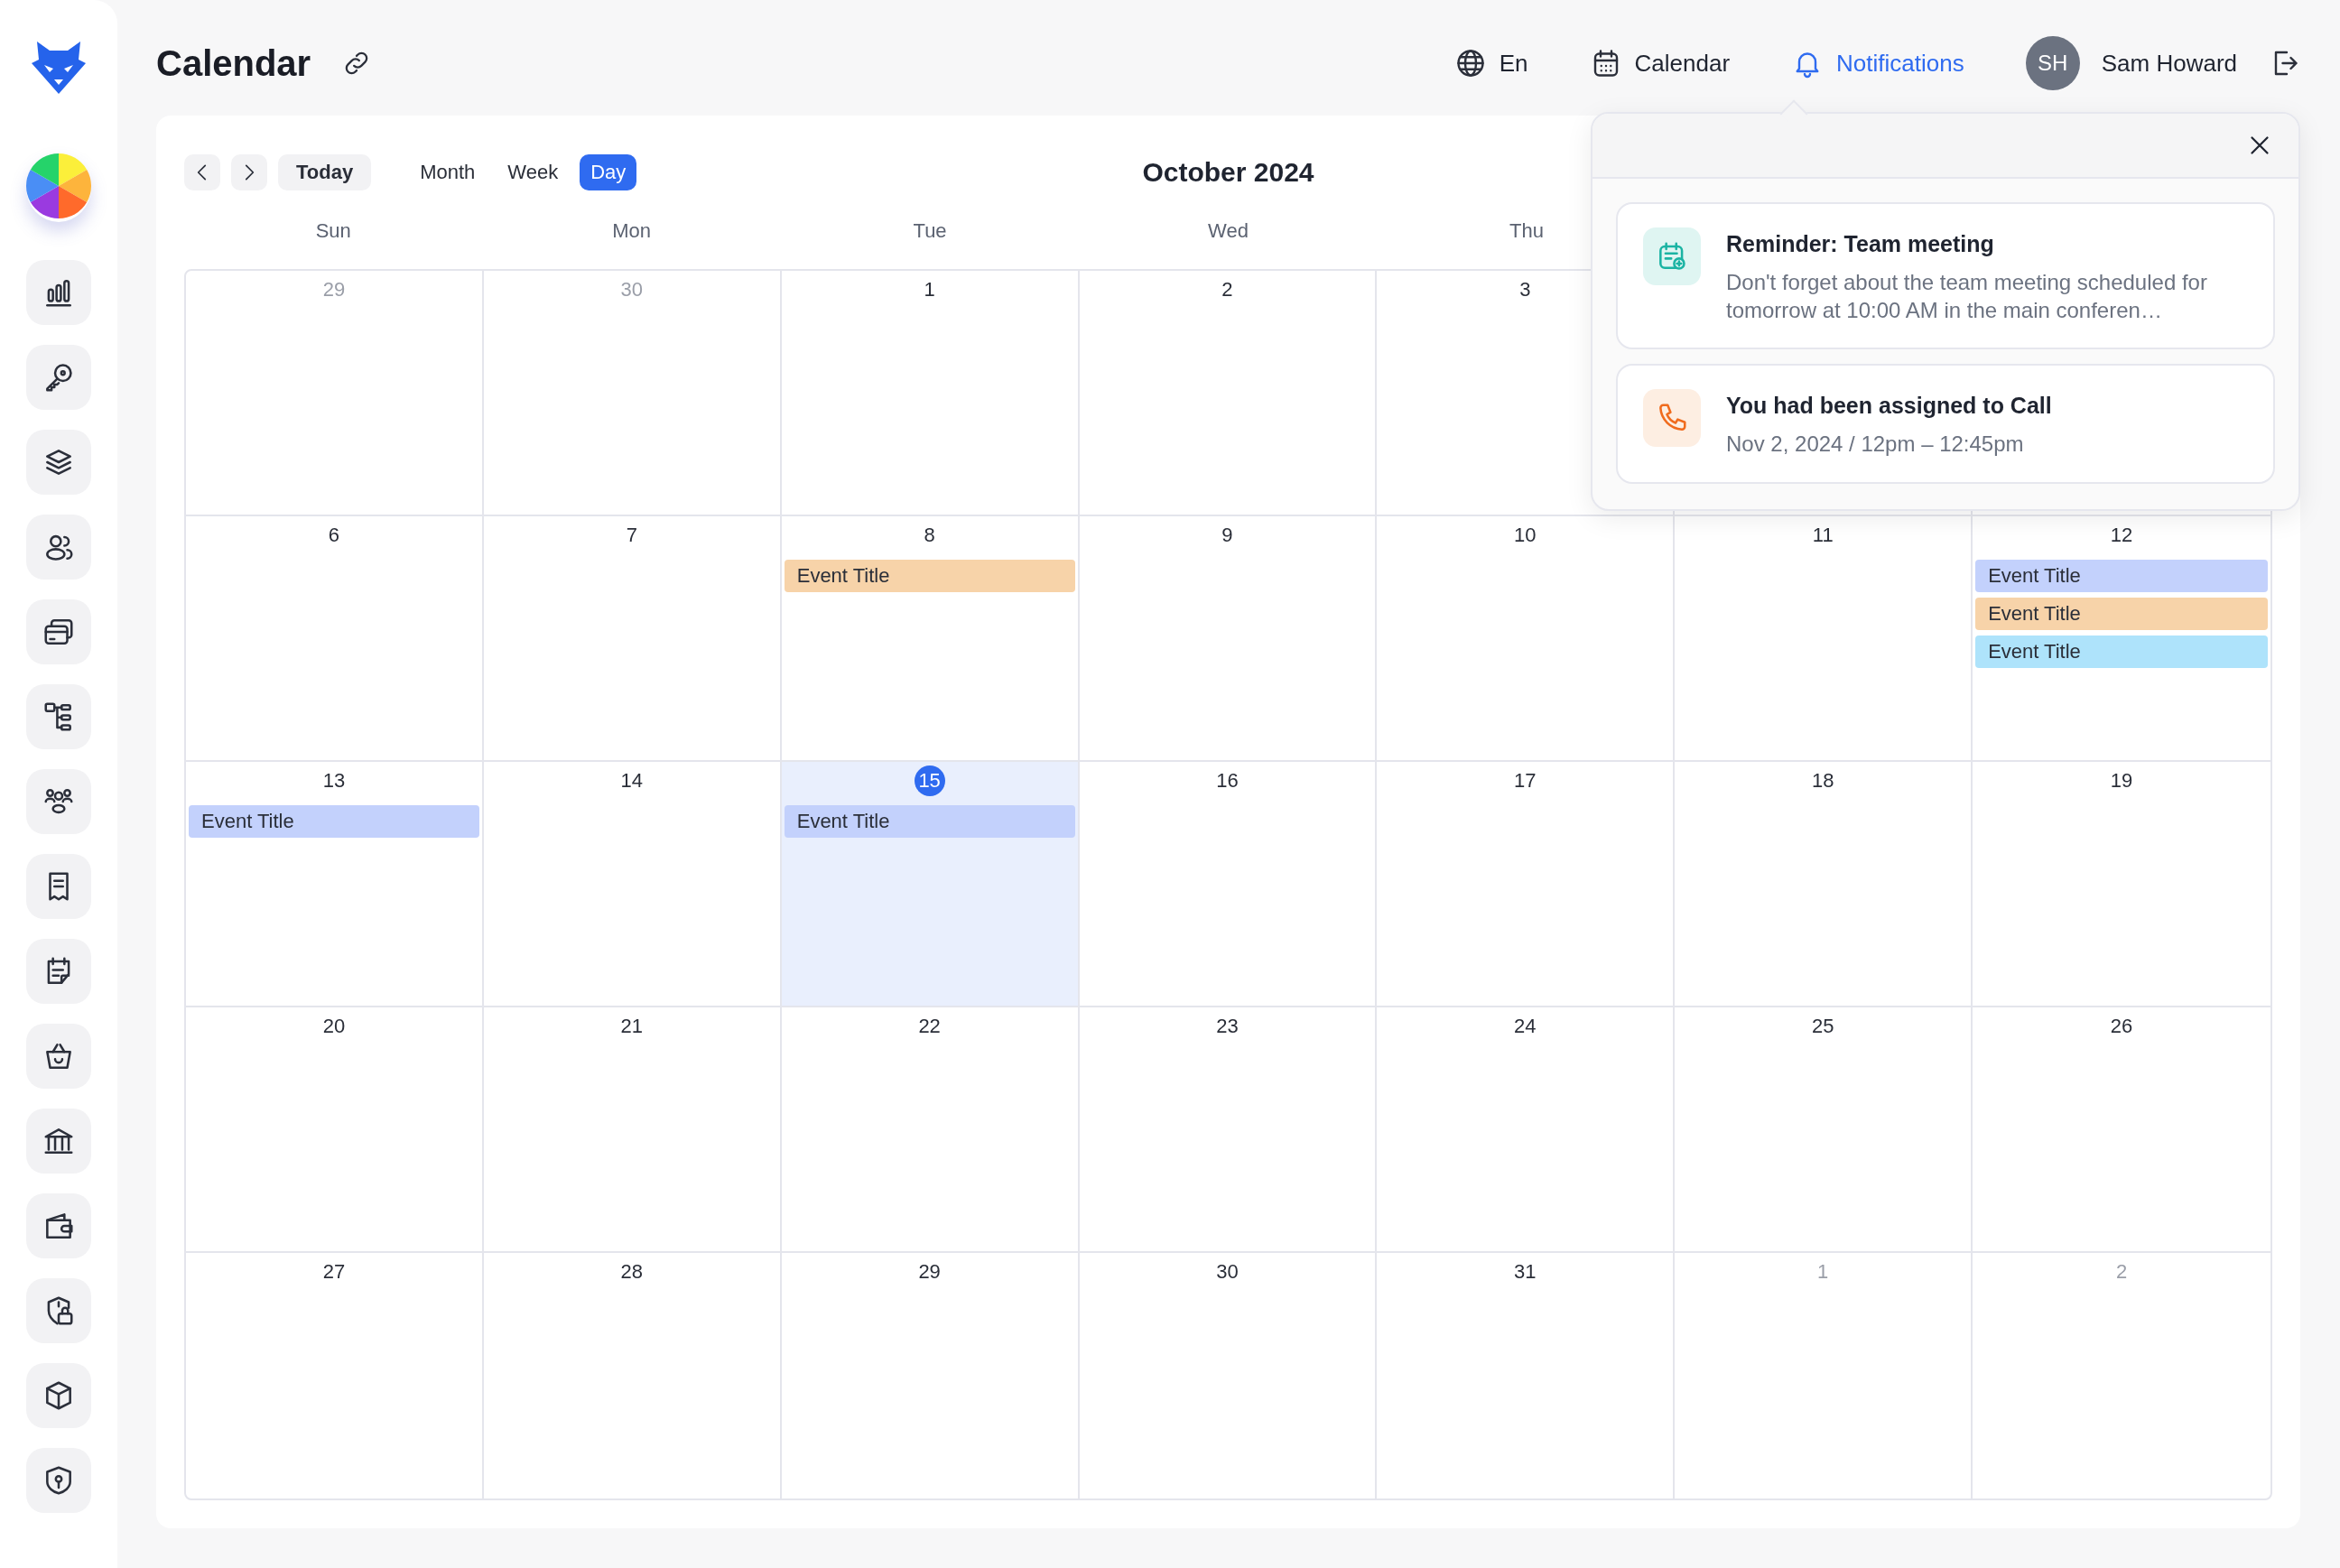 The height and width of the screenshot is (1568, 2340). I want to click on day-number: 20, so click(334, 1026).